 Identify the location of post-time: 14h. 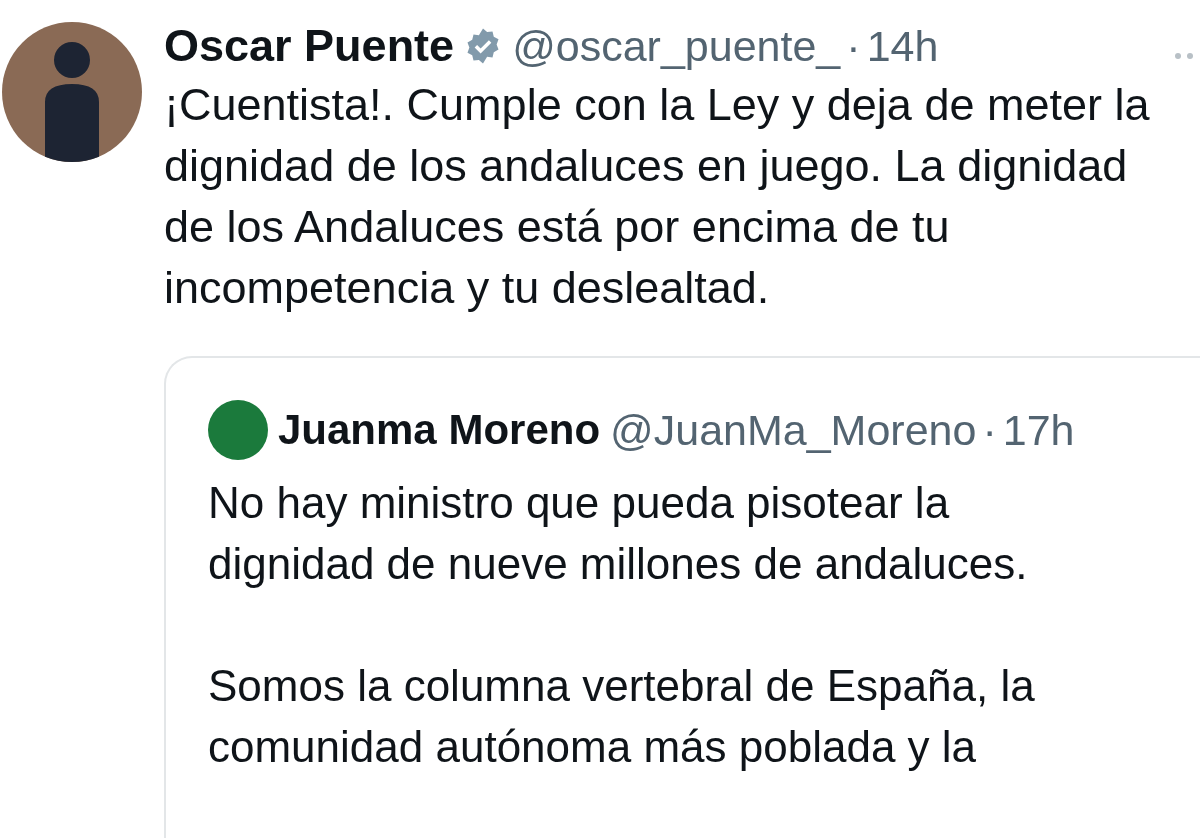
(902, 46).